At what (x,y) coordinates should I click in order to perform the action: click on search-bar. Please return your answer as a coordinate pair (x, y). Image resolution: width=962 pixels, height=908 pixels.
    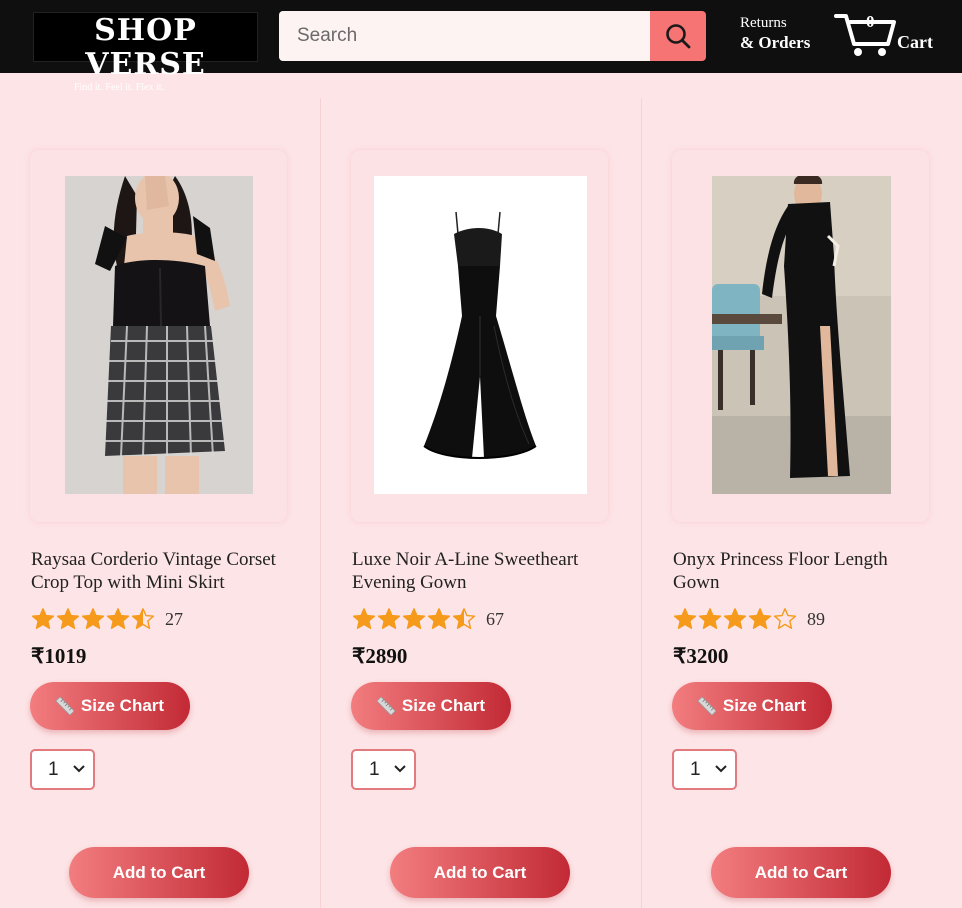
    Looking at the image, I should click on (492, 36).